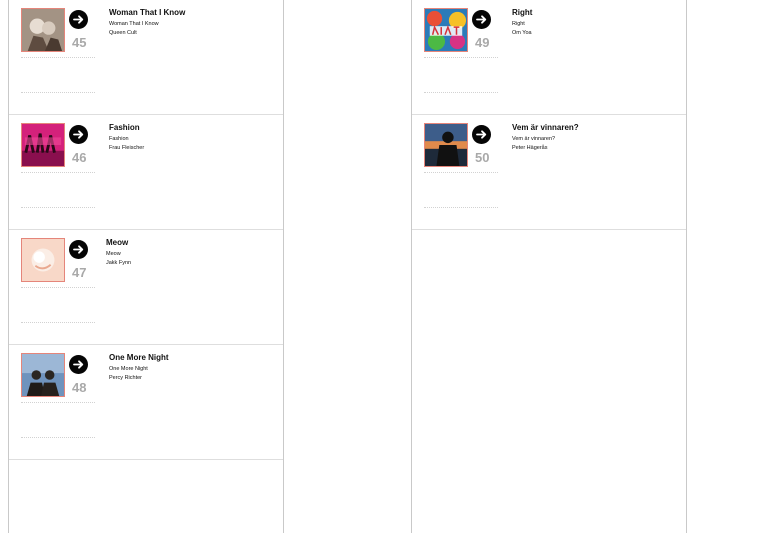 The image size is (770, 533). I want to click on song-name: One More Night, so click(128, 369).